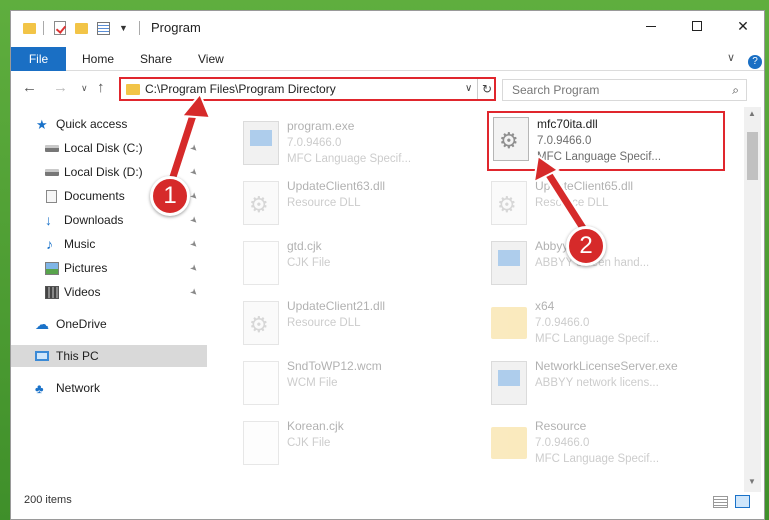 This screenshot has width=769, height=520. Describe the element at coordinates (101, 87) in the screenshot. I see `up-arrow-icon: ↑` at that location.